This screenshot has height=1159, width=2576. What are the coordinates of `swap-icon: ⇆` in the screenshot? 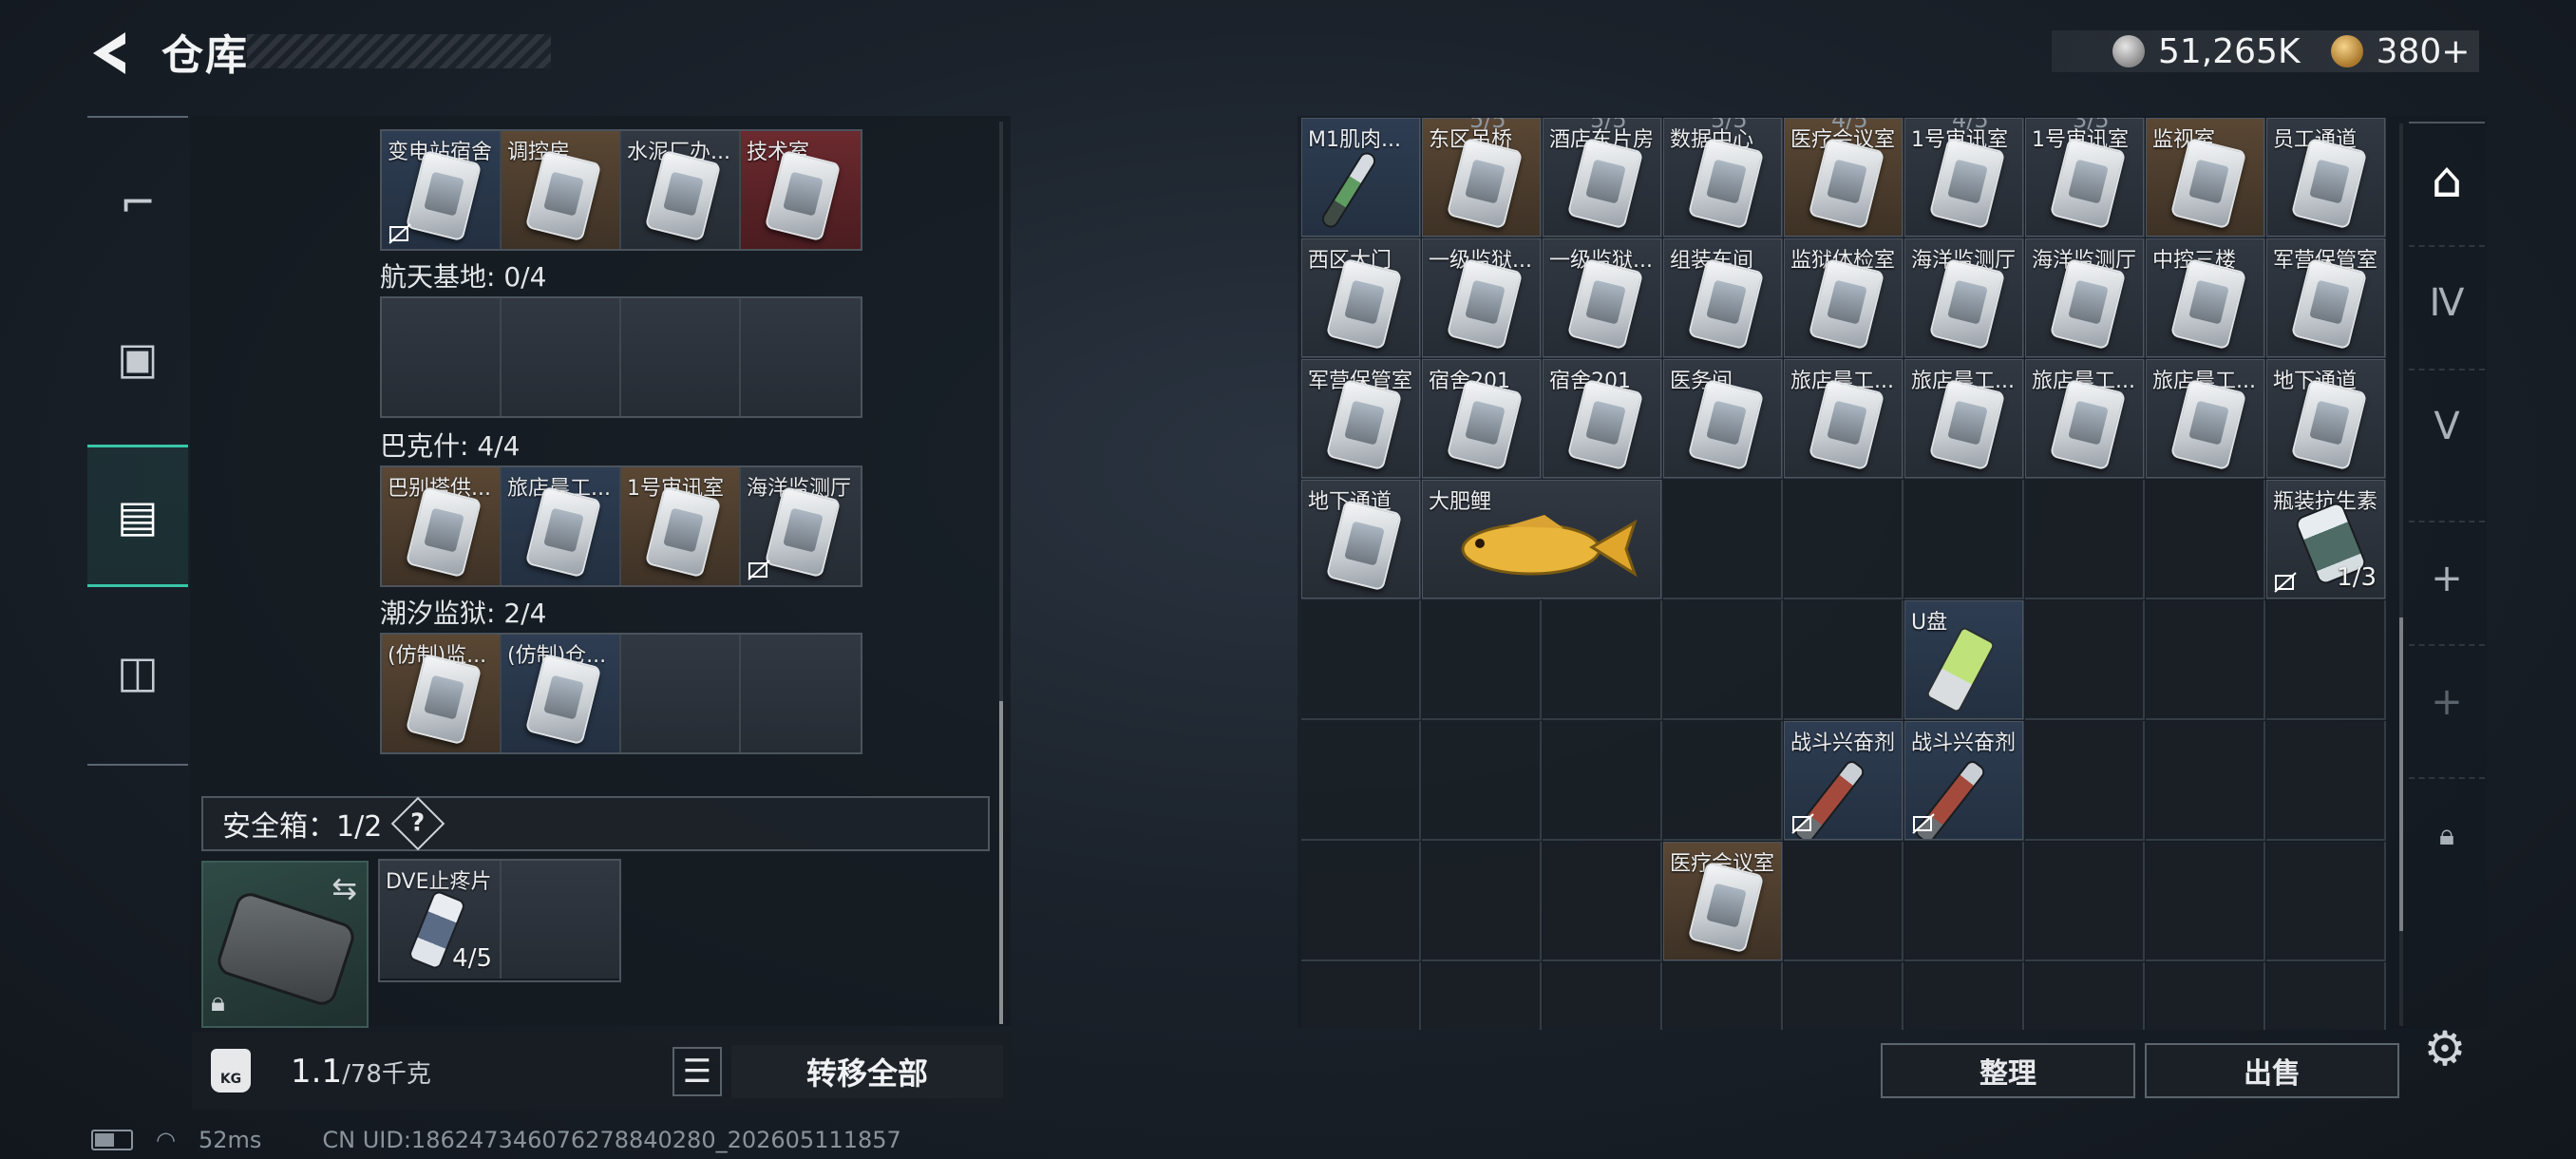 It's located at (344, 888).